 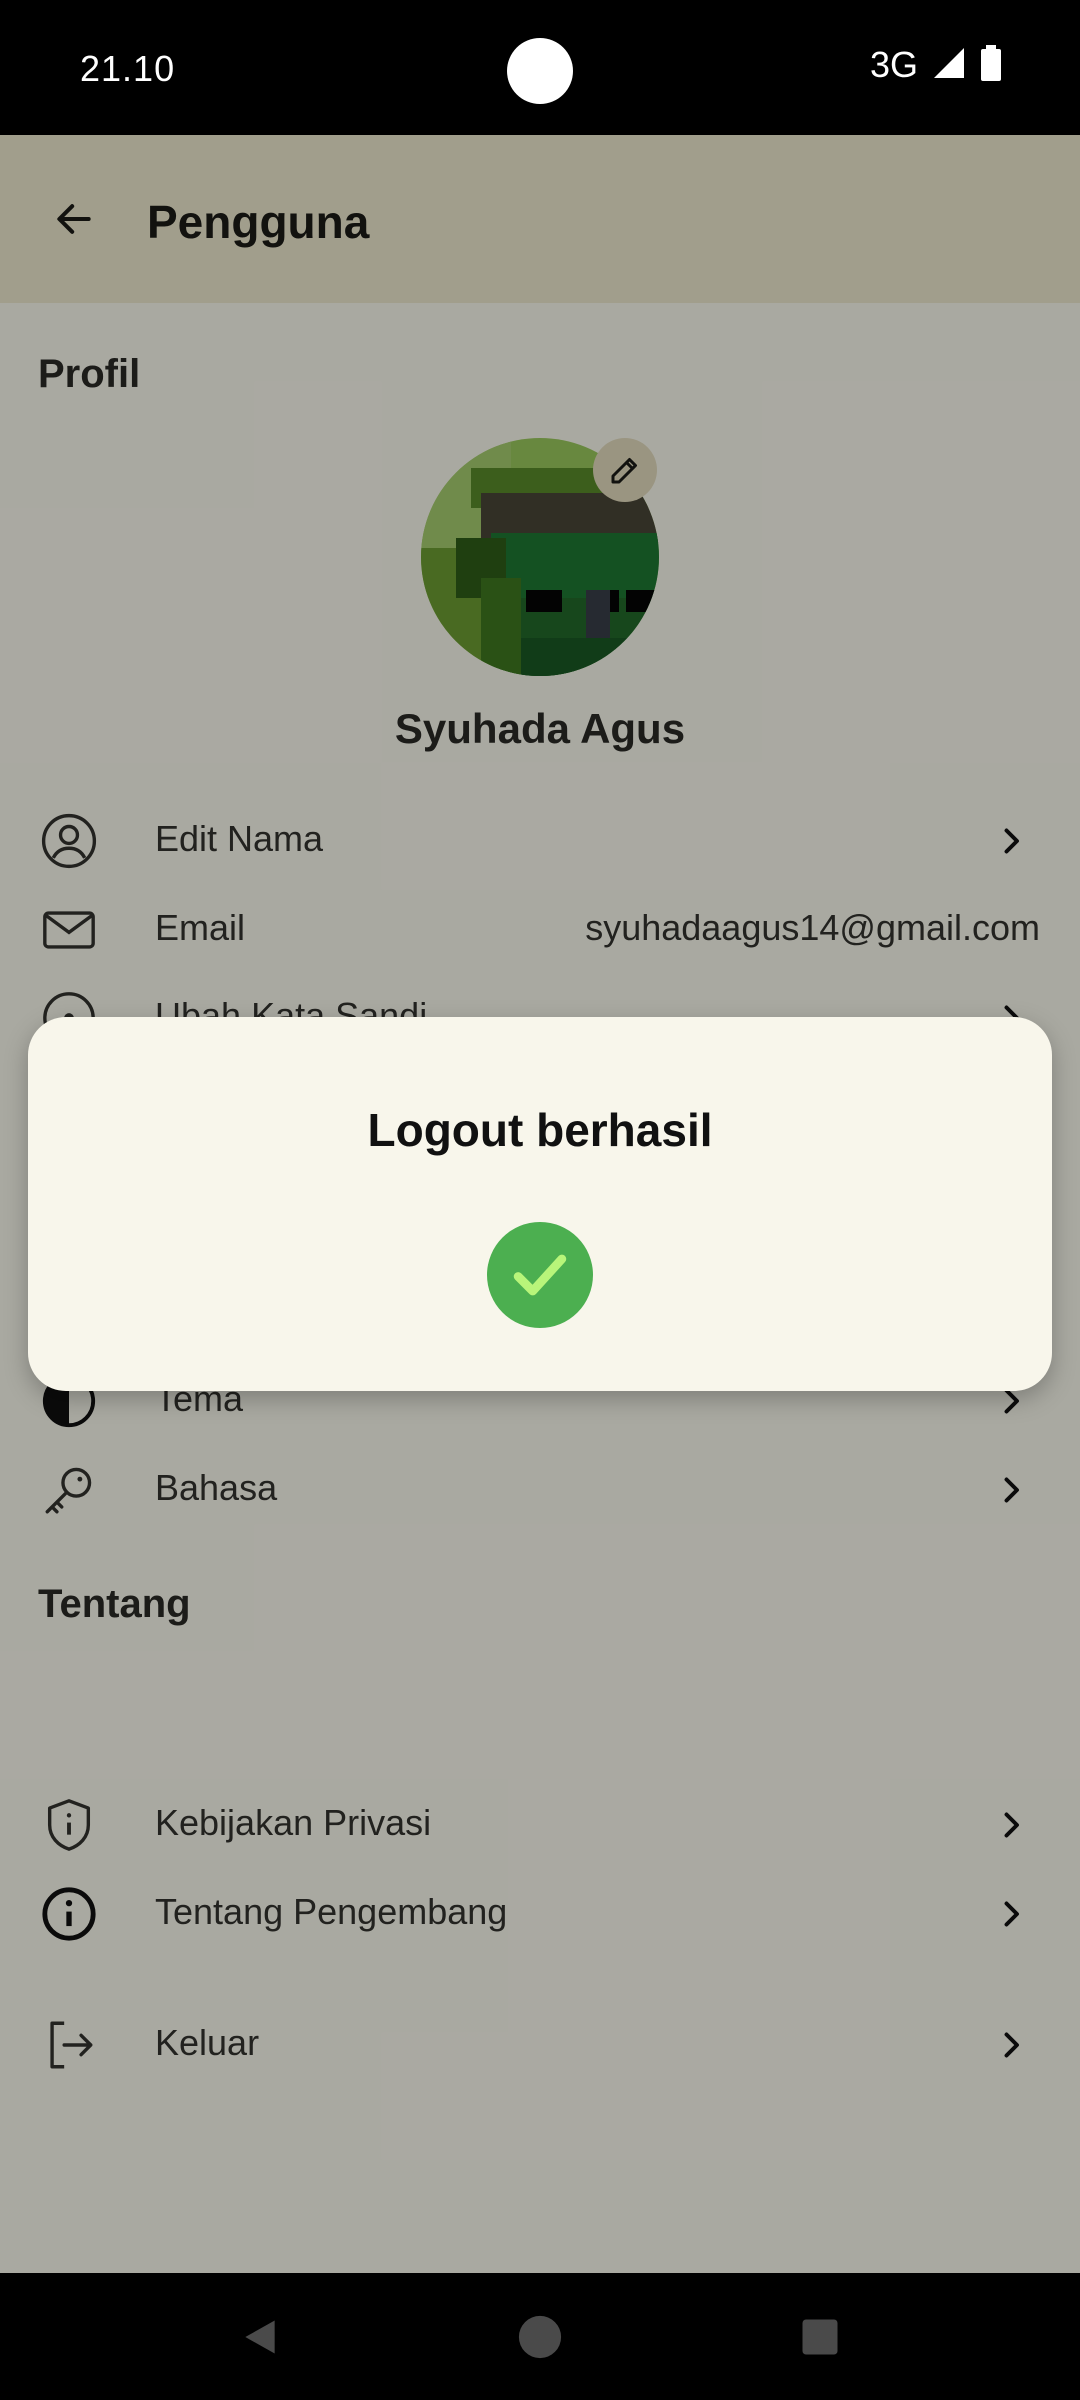 I want to click on battery-icon, so click(x=991, y=65).